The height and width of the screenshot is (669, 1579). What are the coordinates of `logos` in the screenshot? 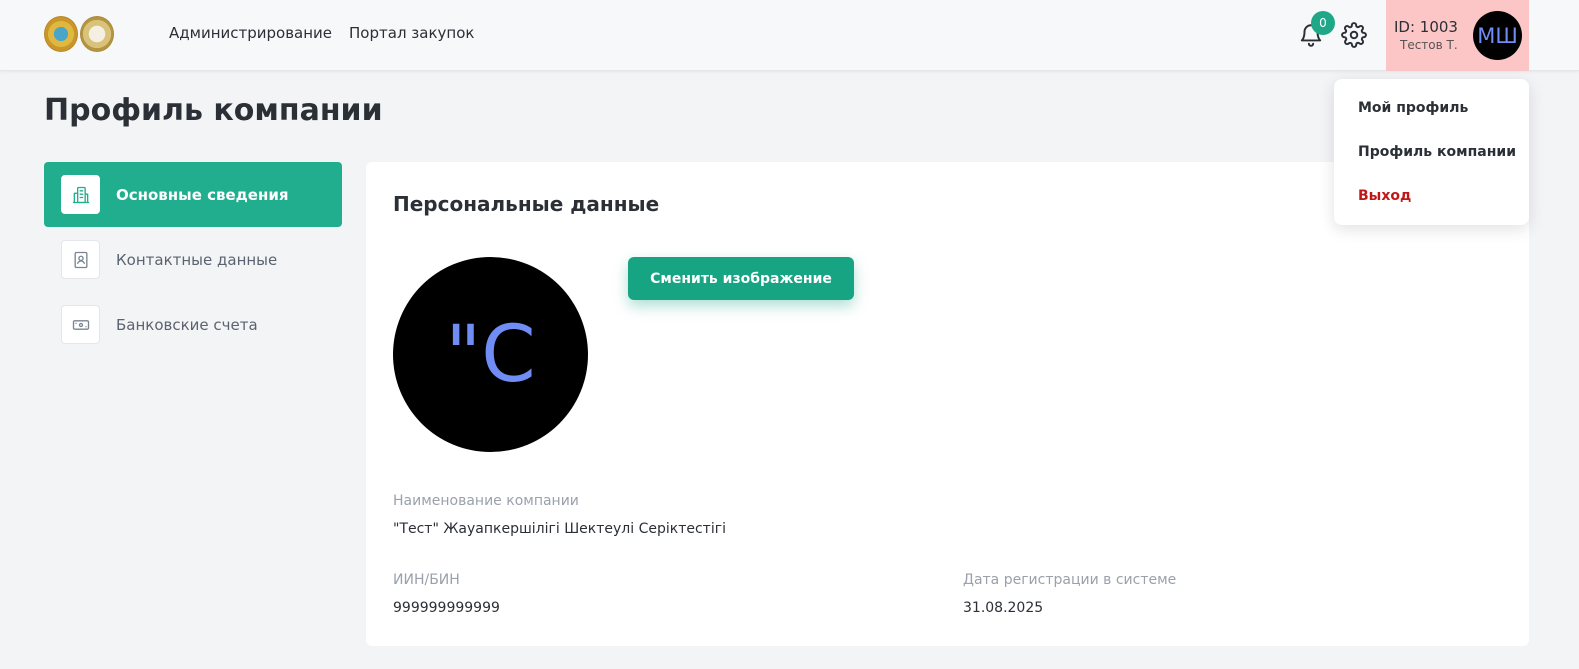 It's located at (79, 34).